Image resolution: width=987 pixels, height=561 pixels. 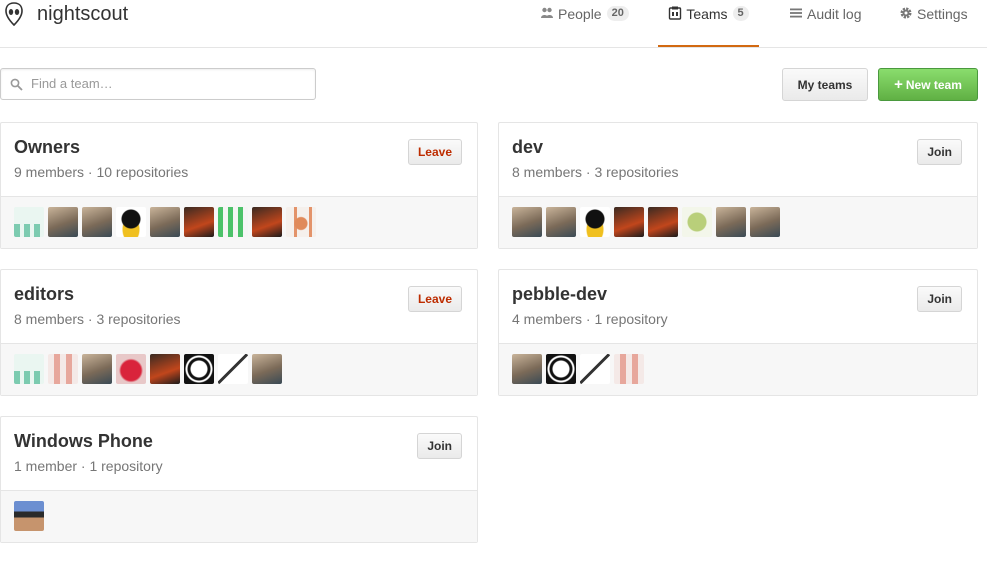 What do you see at coordinates (239, 332) in the screenshot?
I see `team-card-editors: editors 8 members · 3 repositories Leave` at bounding box center [239, 332].